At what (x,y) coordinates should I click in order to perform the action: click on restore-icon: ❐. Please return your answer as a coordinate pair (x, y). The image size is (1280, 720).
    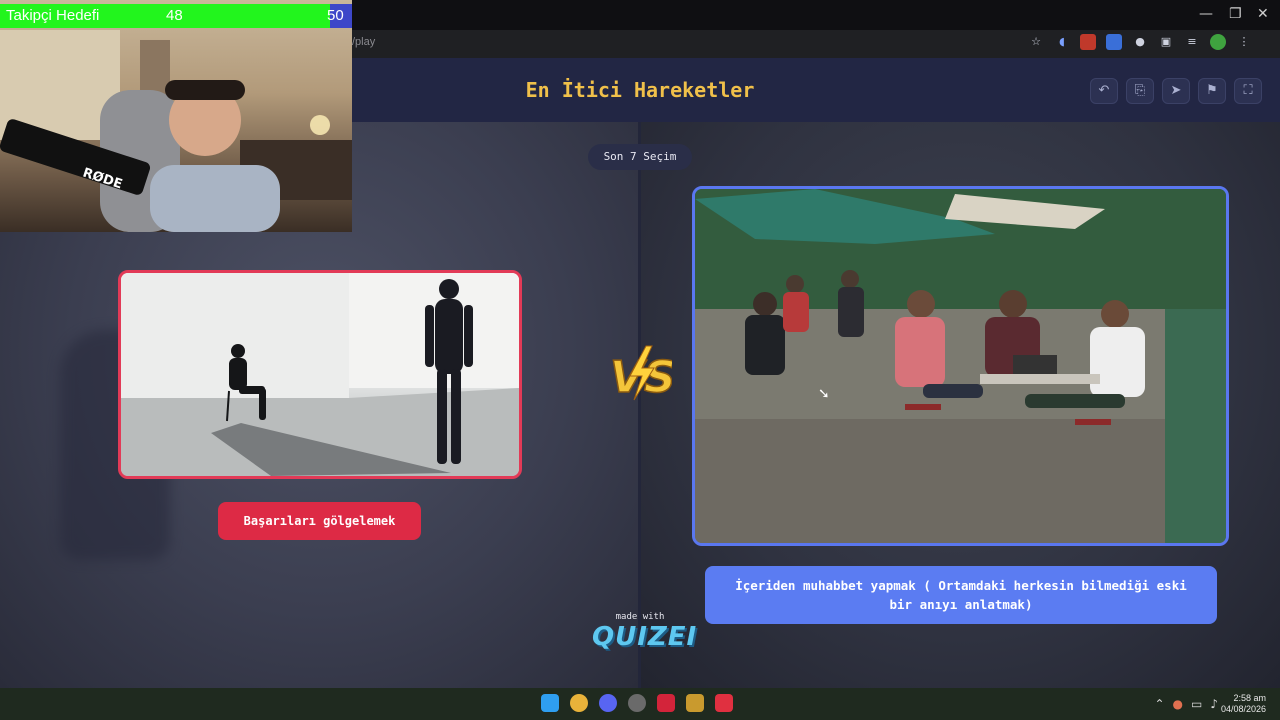
    Looking at the image, I should click on (1235, 14).